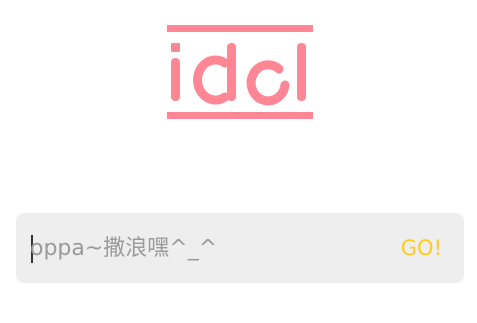  I want to click on idol-logo-graphic, so click(240, 72).